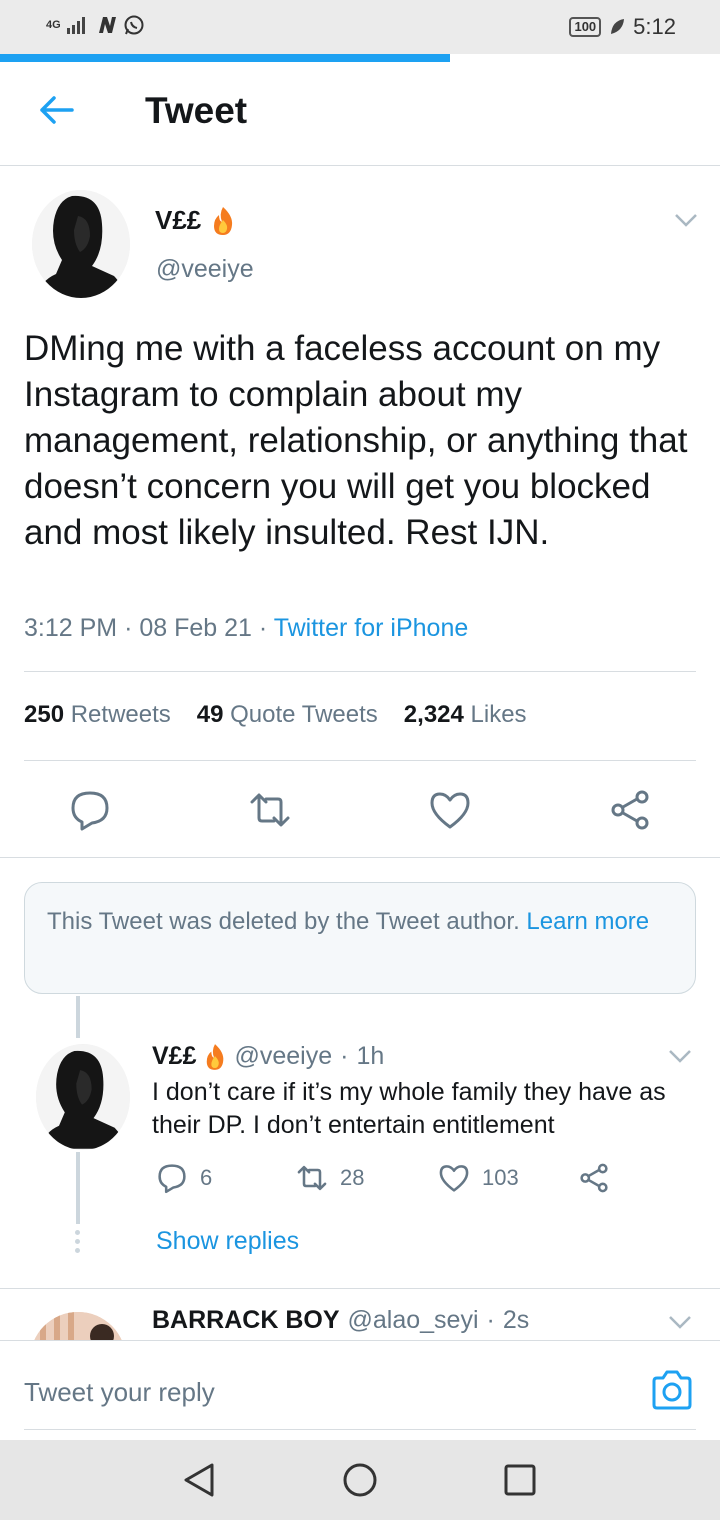 This screenshot has height=1520, width=720. What do you see at coordinates (134, 25) in the screenshot?
I see `whatsapp-icon` at bounding box center [134, 25].